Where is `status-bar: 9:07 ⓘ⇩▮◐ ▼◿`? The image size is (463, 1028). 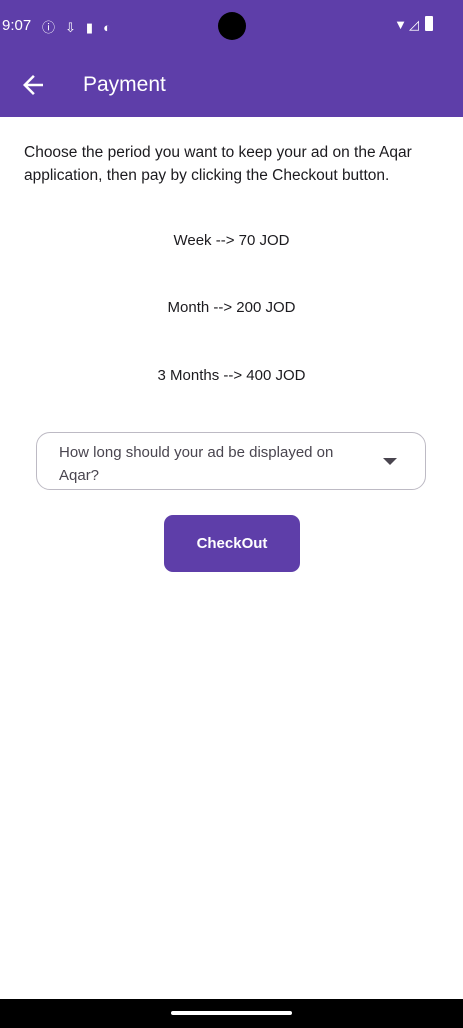 status-bar: 9:07 ⓘ⇩▮◐ ▼◿ is located at coordinates (231, 27).